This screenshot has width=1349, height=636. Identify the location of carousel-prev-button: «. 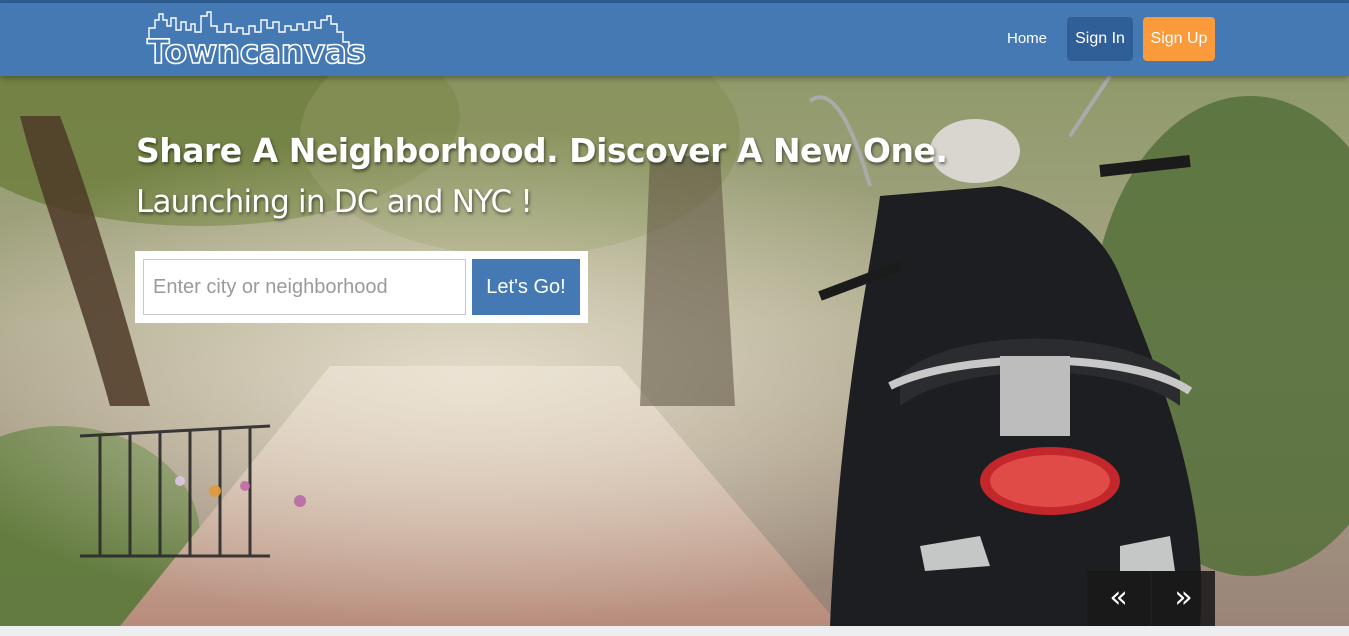
(1118, 598).